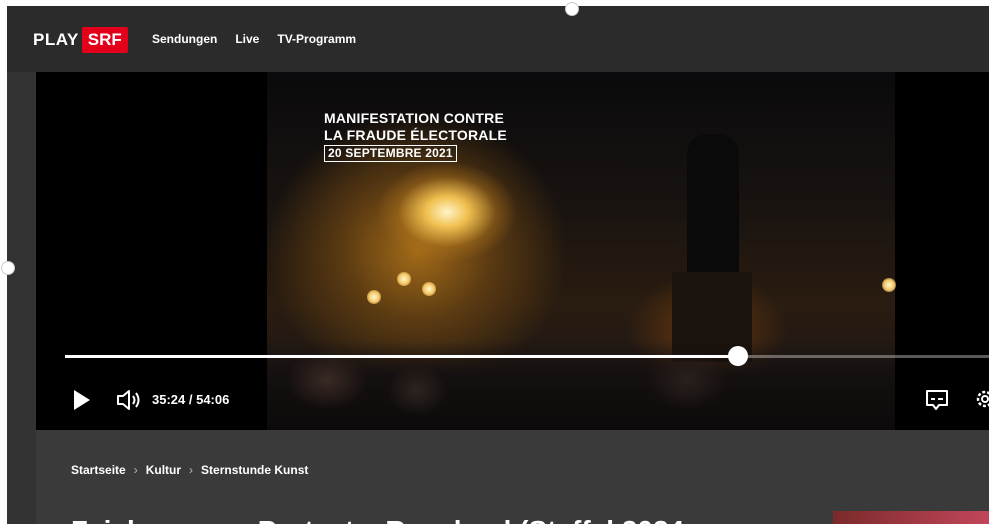  I want to click on player-controls: 35:24 / 54:06, so click(512, 400).